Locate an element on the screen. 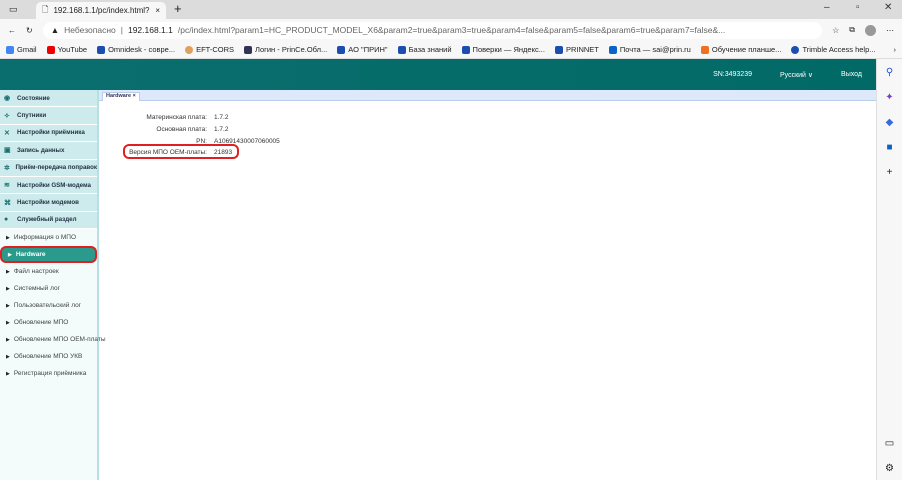 This screenshot has width=902, height=480. app-header: SN:3493239 Русский ∨ Выход is located at coordinates (438, 74).